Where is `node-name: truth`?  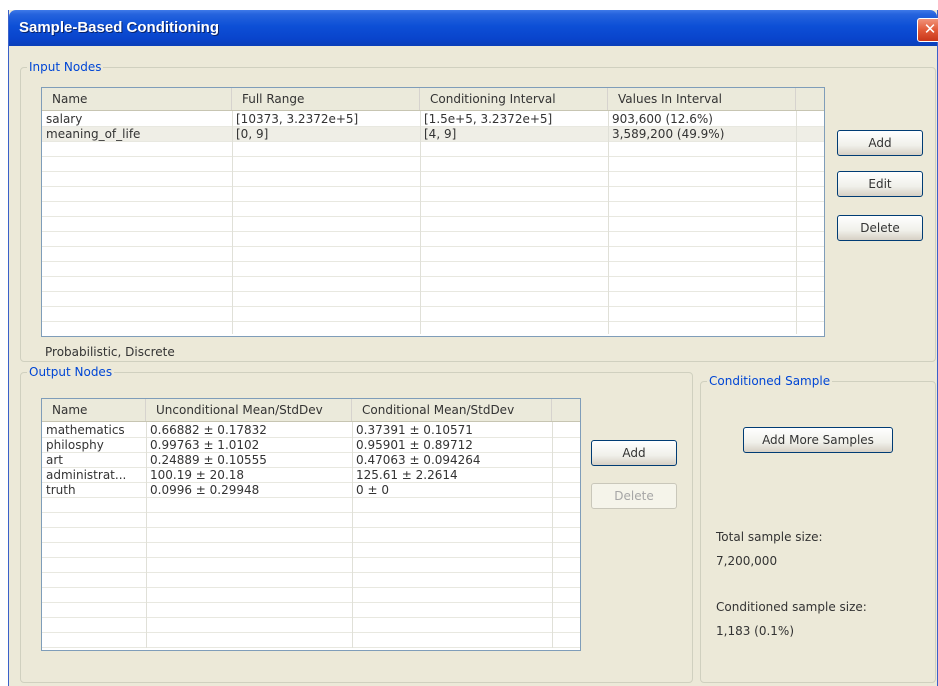
node-name: truth is located at coordinates (61, 490).